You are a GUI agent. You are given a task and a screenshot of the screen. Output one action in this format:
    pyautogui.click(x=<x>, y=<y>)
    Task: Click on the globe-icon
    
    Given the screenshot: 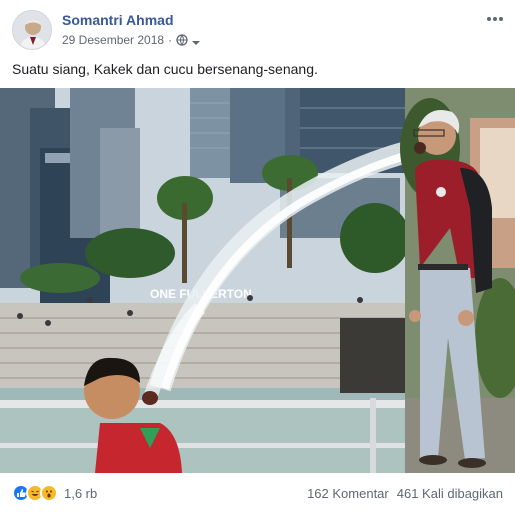 What is the action you would take?
    pyautogui.click(x=182, y=40)
    